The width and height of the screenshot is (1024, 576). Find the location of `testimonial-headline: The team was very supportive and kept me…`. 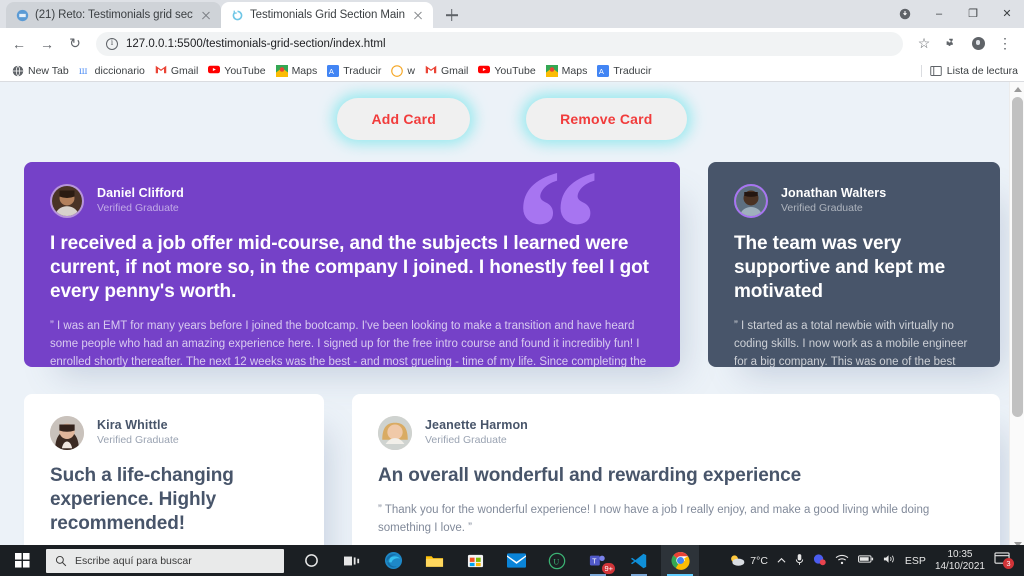

testimonial-headline: The team was very supportive and kept me… is located at coordinates (840, 268).